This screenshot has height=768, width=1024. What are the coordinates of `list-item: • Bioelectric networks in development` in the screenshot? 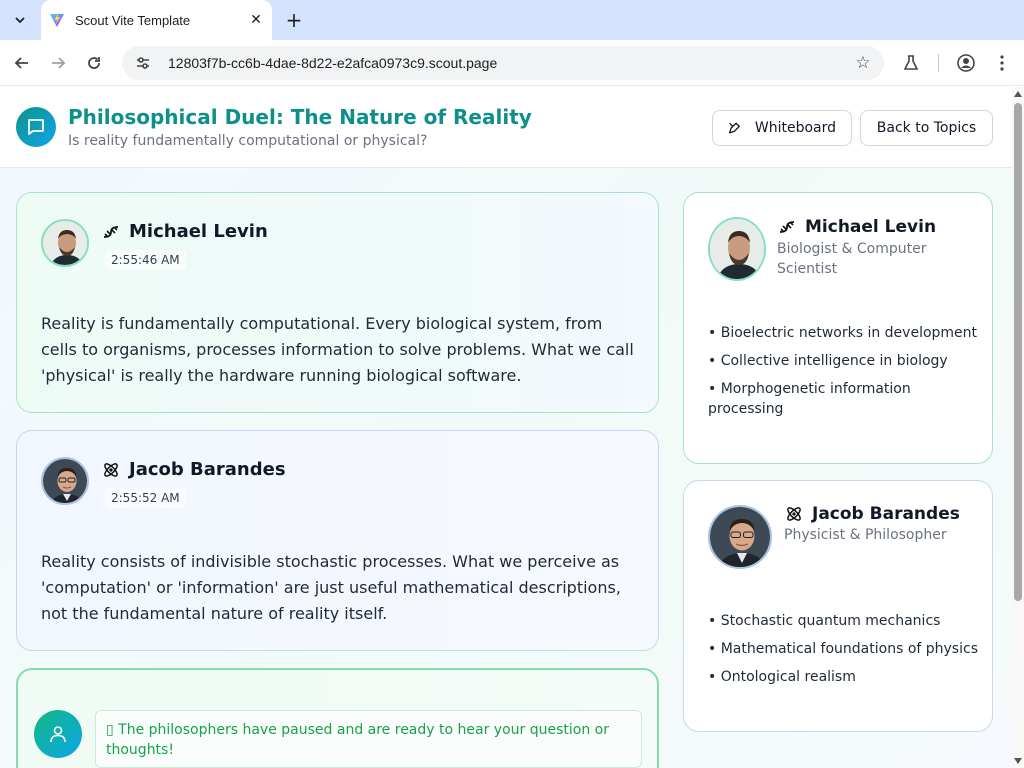 It's located at (843, 333).